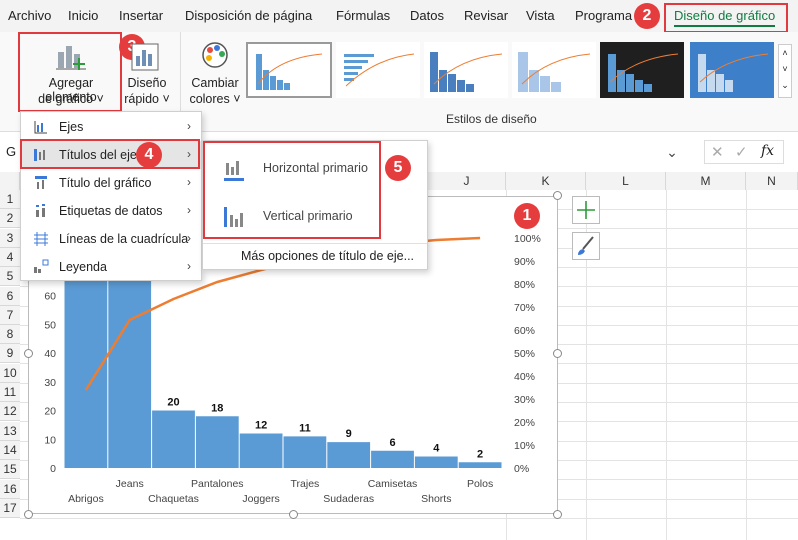 The height and width of the screenshot is (540, 798). What do you see at coordinates (626, 181) in the screenshot?
I see `column-header-l: L` at bounding box center [626, 181].